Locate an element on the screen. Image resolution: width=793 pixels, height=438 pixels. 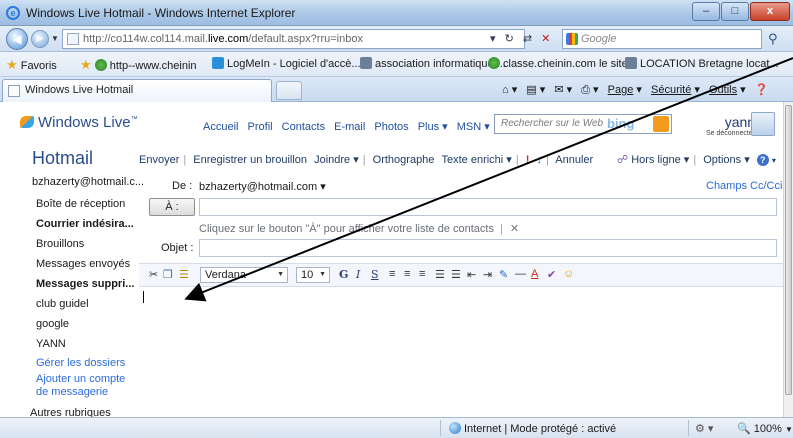
sidebar-item-yann: YANN is located at coordinates (51, 344).